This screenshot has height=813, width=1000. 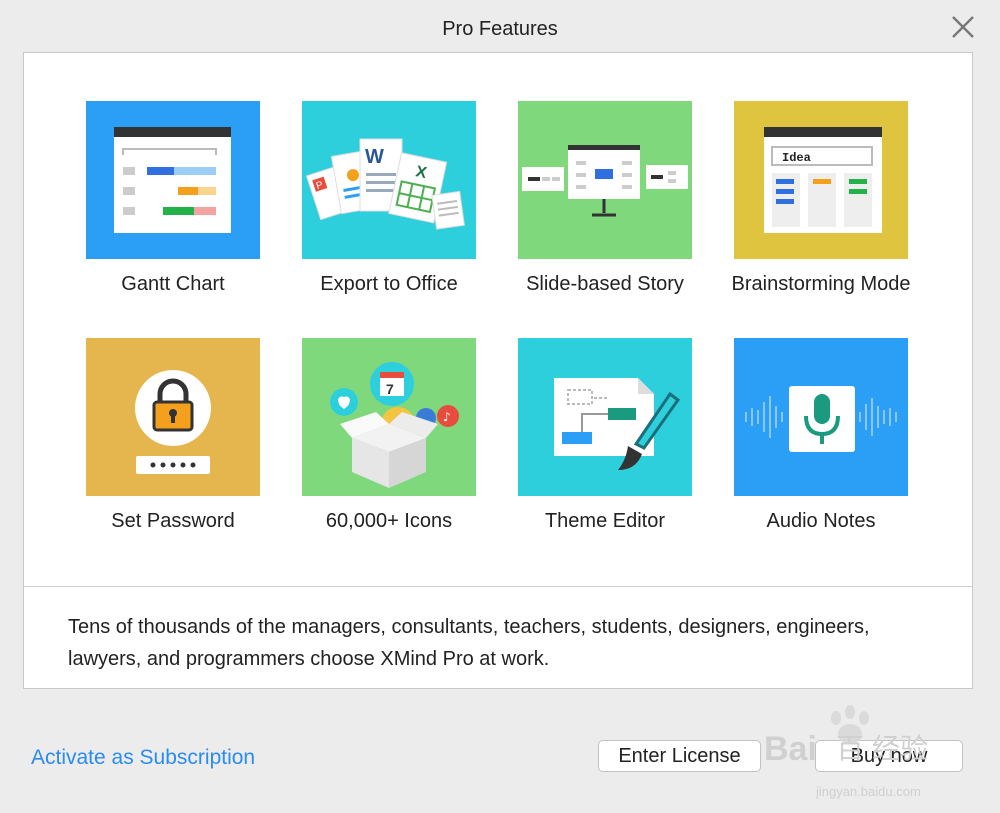 What do you see at coordinates (679, 756) in the screenshot?
I see `enter-license-button: Enter License` at bounding box center [679, 756].